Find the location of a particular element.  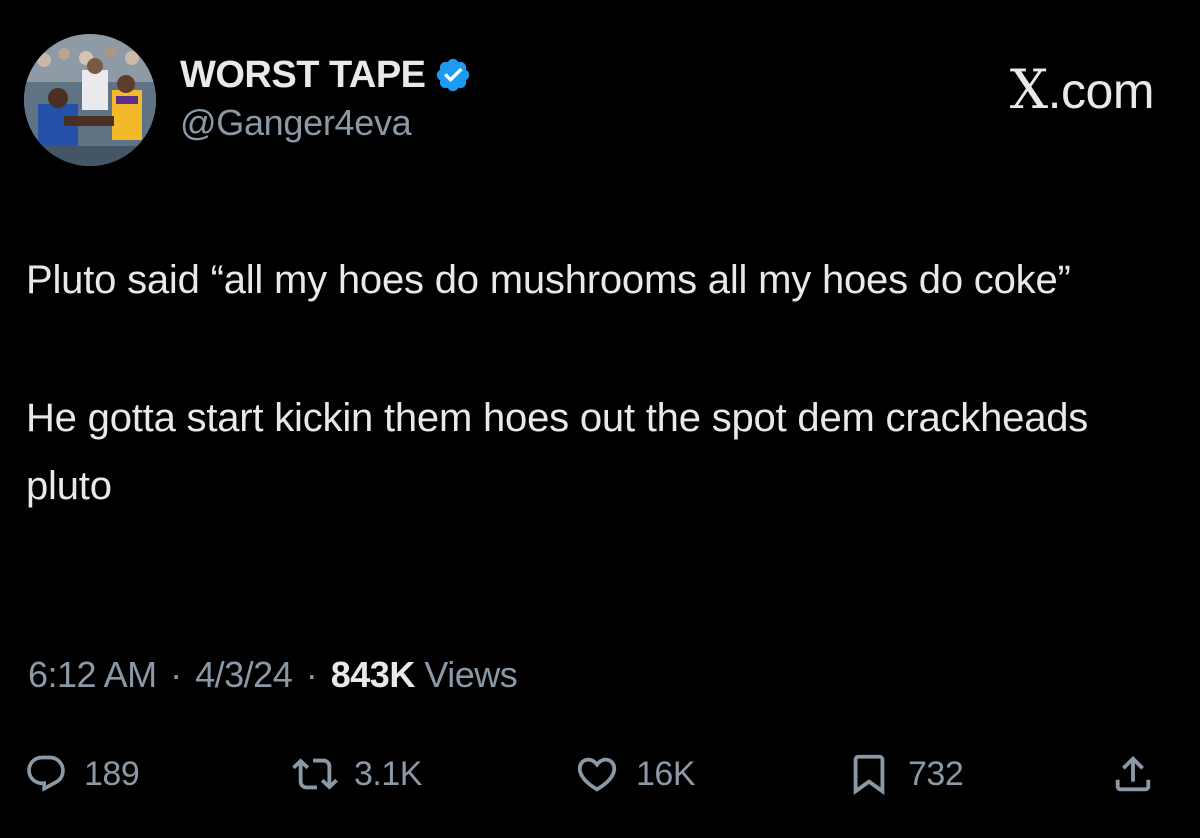

share-upload-icon is located at coordinates (1133, 773).